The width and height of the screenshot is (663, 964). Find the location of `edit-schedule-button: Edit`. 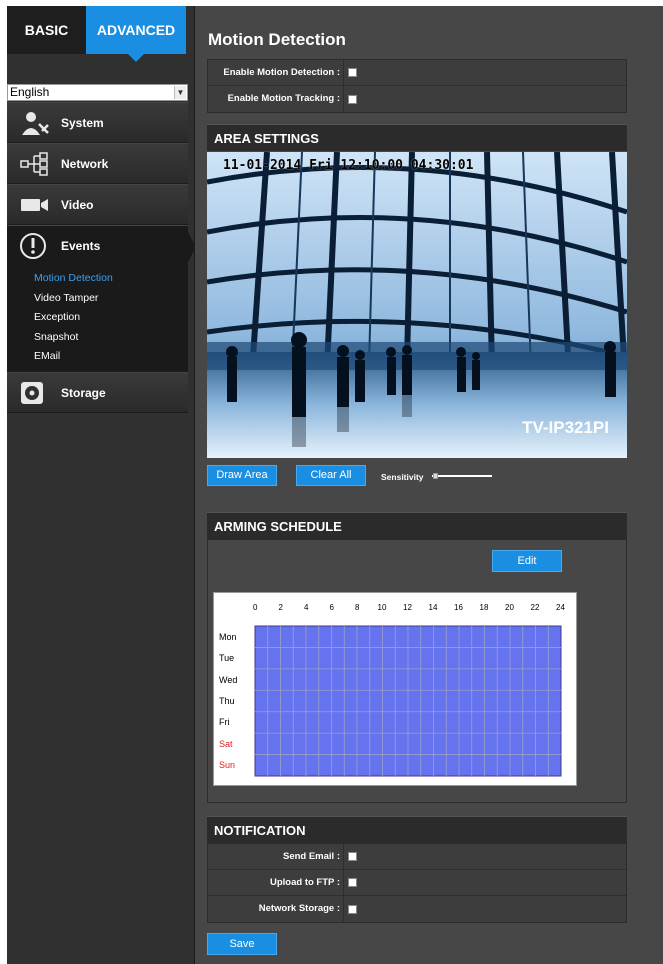

edit-schedule-button: Edit is located at coordinates (527, 561).